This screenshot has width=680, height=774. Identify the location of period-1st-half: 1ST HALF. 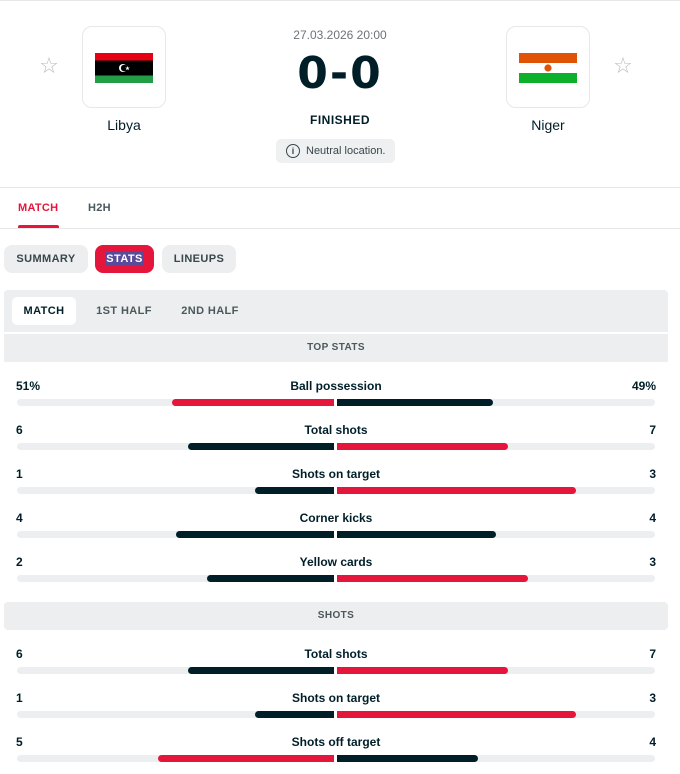
(124, 311).